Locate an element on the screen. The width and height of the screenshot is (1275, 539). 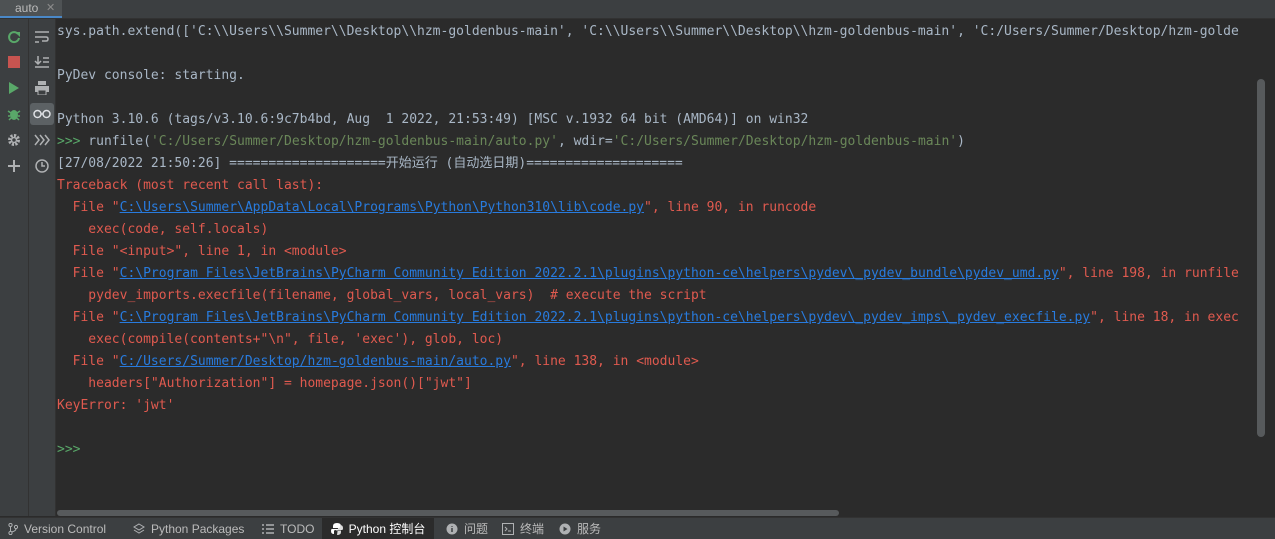
layers-icon is located at coordinates (139, 528).